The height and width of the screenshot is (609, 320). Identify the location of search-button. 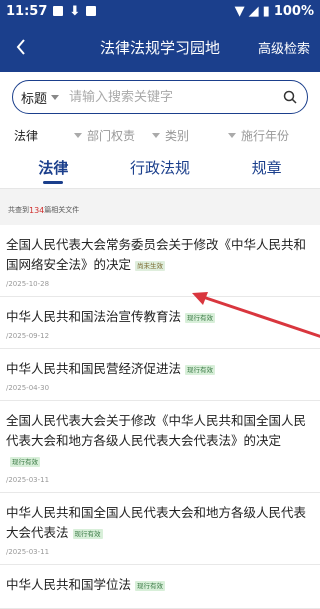
(290, 97).